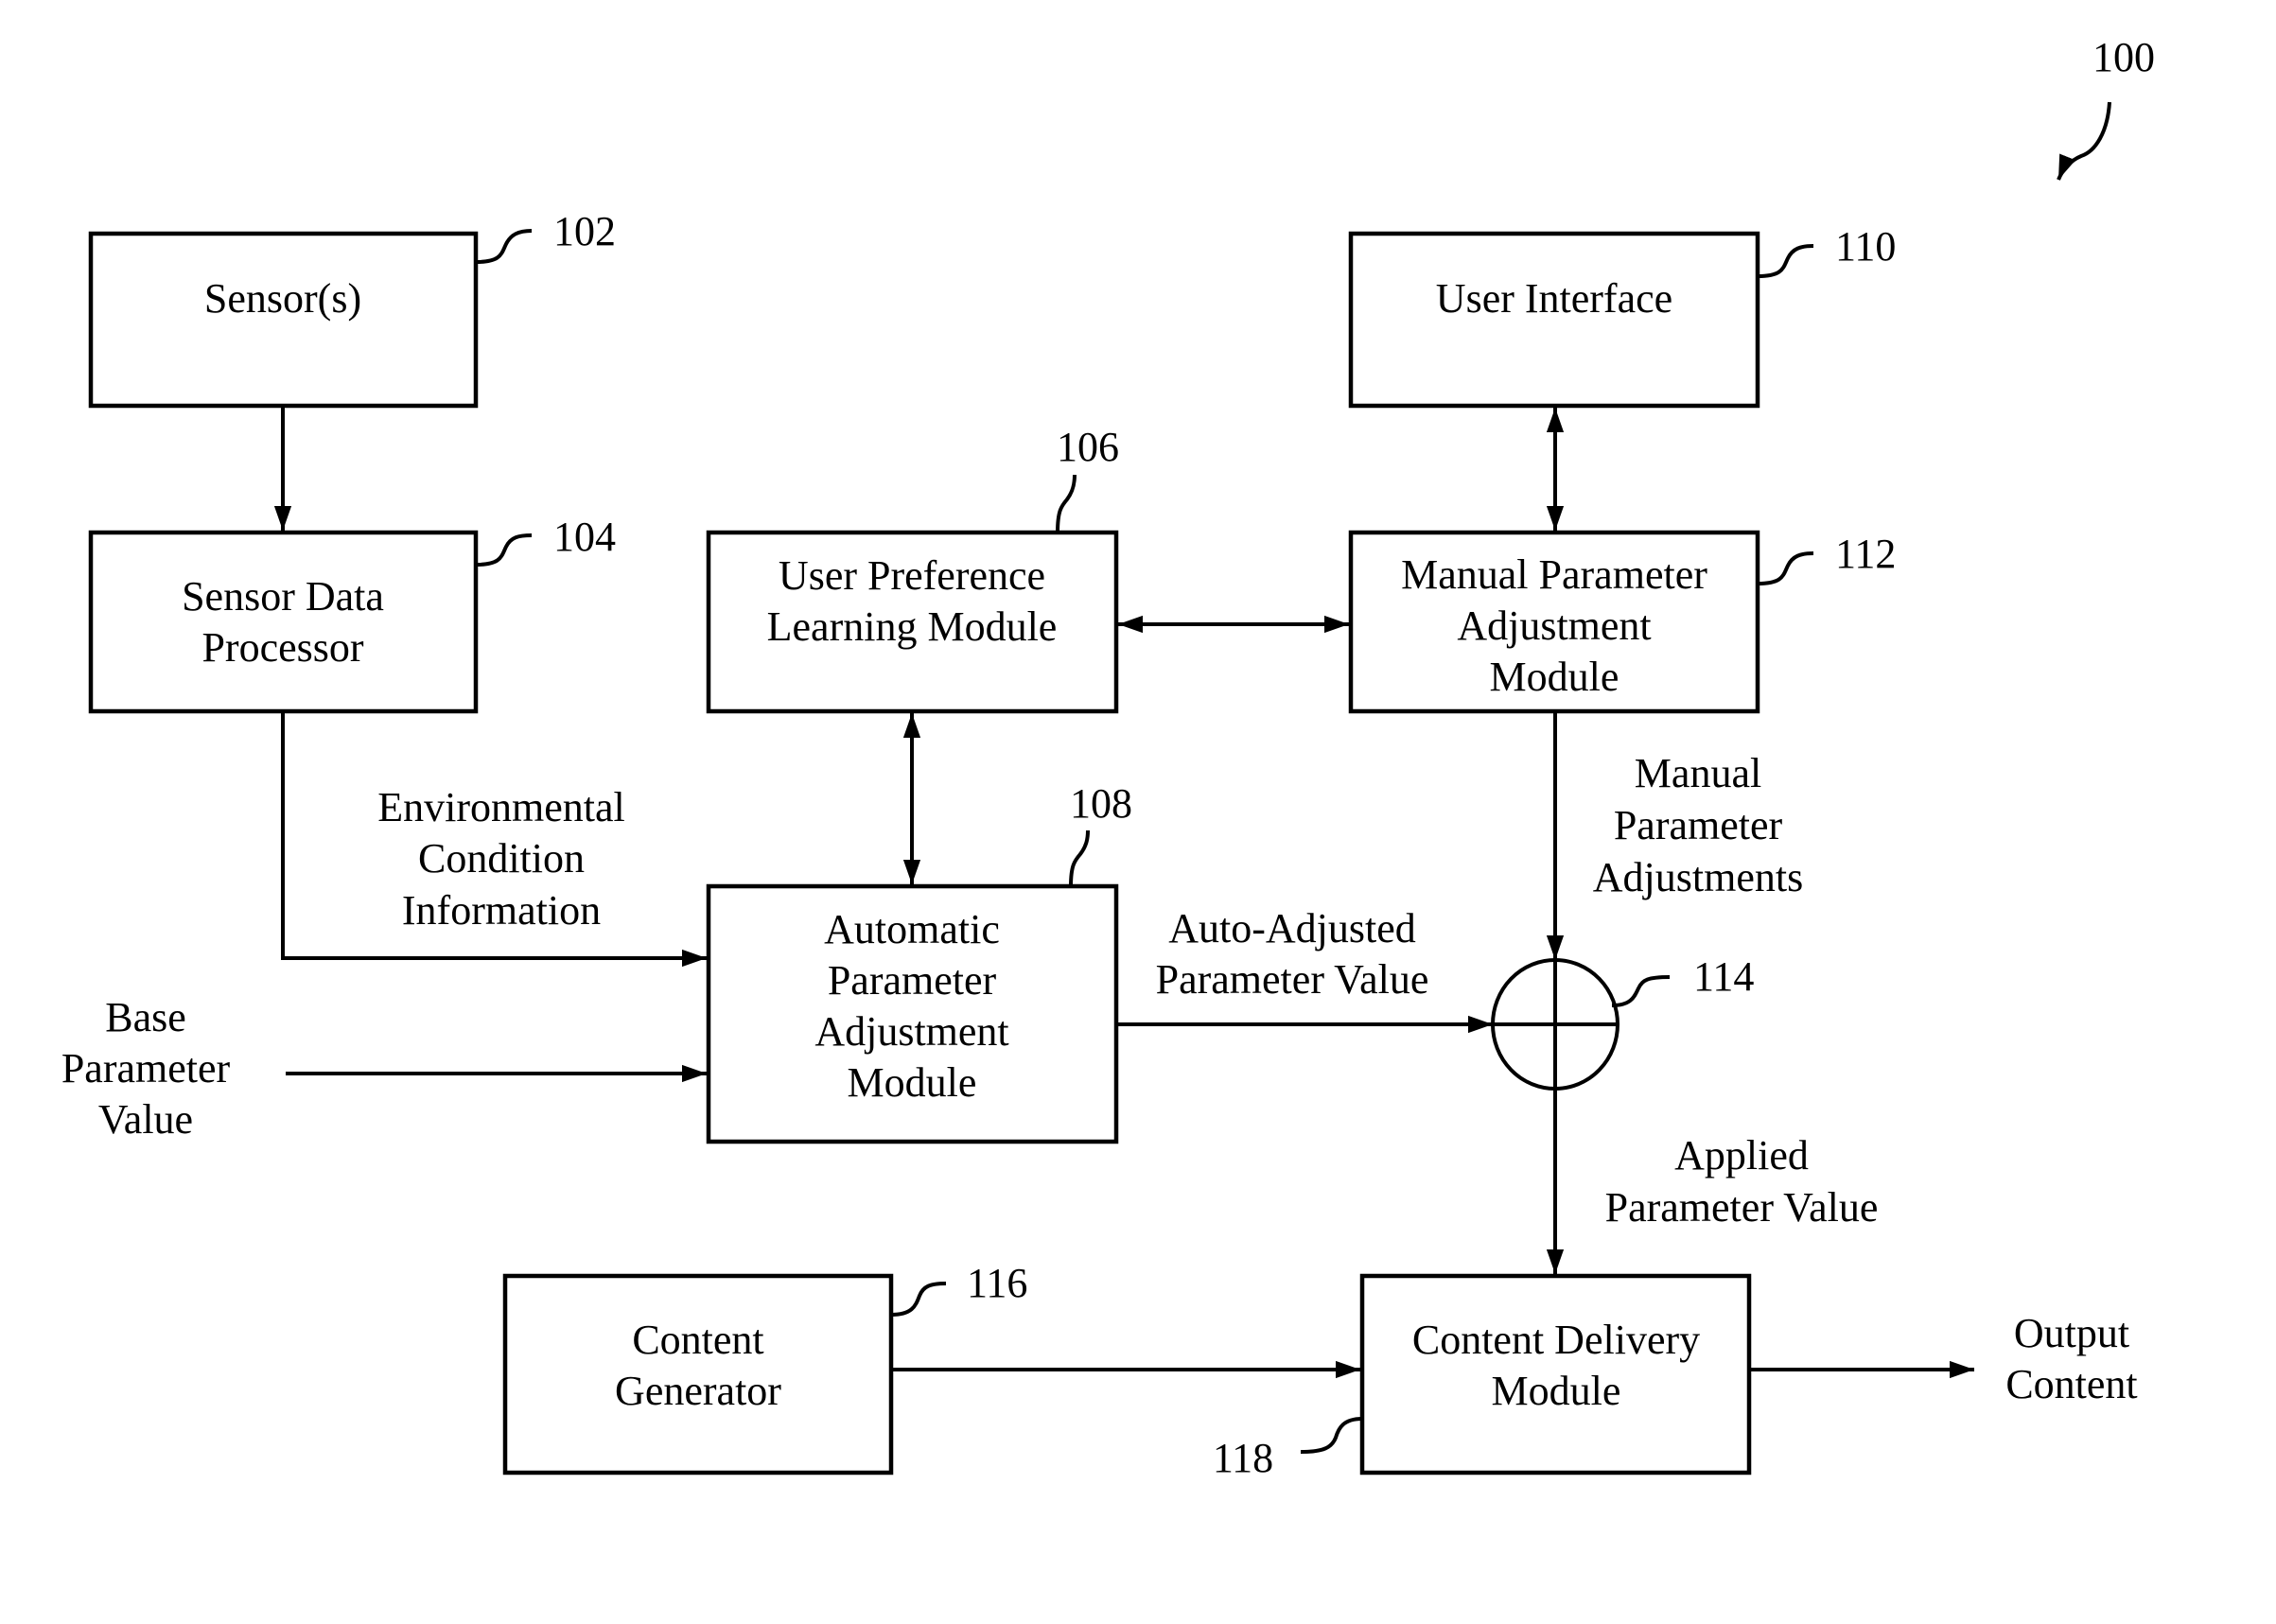  Describe the element at coordinates (1293, 954) in the screenshot. I see `auto-adjusted-value-label: Auto-Adjusted Parameter Value` at that location.